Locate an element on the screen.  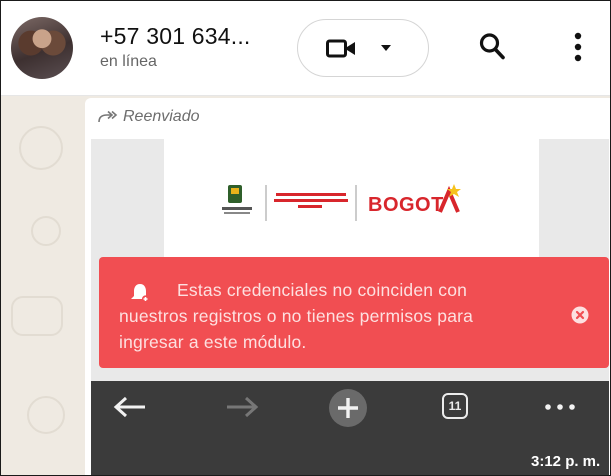
close-alert-icon is located at coordinates (580, 315).